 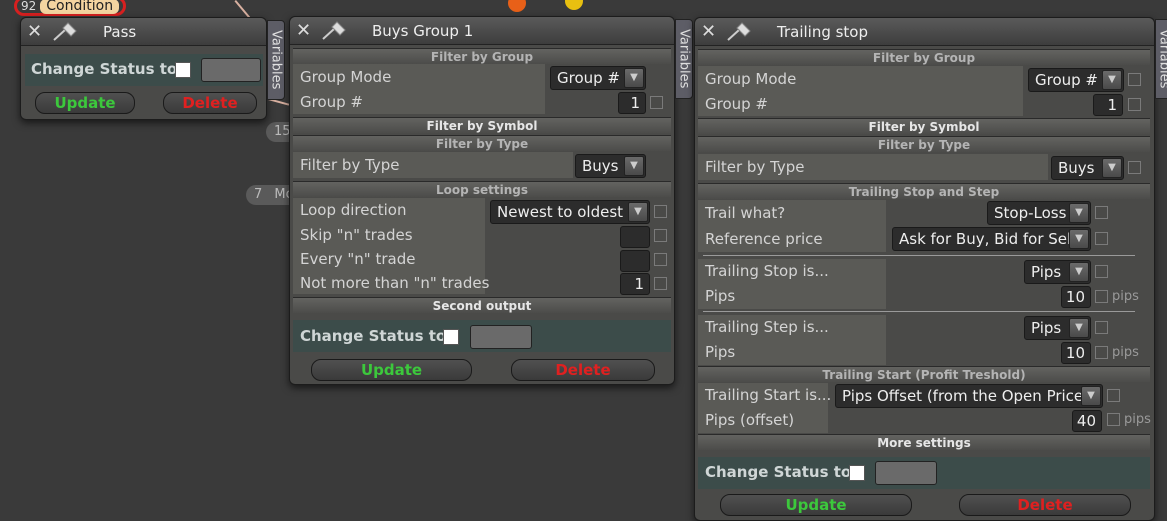 What do you see at coordinates (120, 32) in the screenshot?
I see `pass-title: Pass` at bounding box center [120, 32].